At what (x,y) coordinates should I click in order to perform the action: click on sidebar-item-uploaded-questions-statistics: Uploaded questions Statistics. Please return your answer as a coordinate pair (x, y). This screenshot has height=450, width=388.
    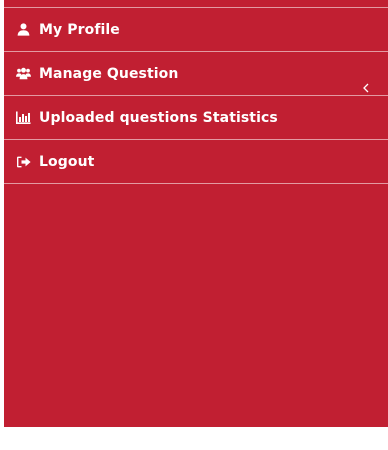
    Looking at the image, I should click on (196, 118).